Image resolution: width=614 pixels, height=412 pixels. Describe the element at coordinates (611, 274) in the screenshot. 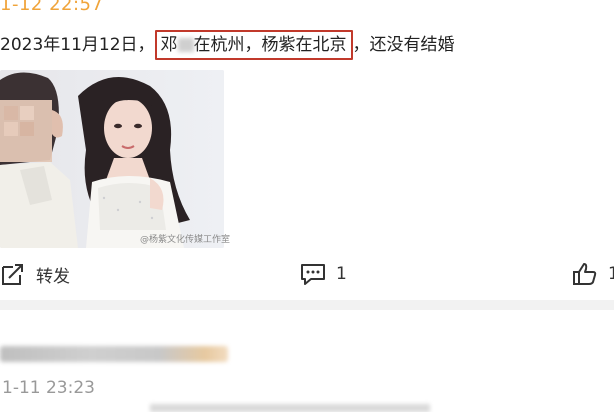

I see `like-count: 1` at that location.